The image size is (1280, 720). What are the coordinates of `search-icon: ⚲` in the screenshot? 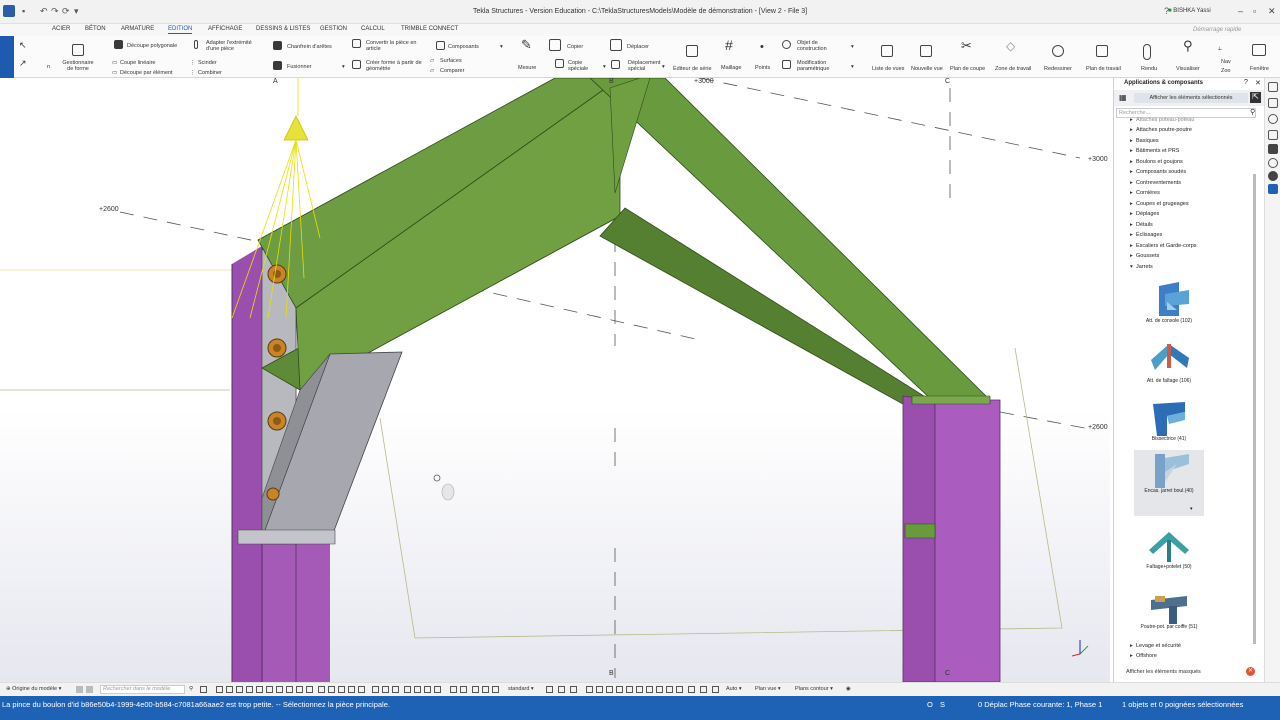 It's located at (191, 689).